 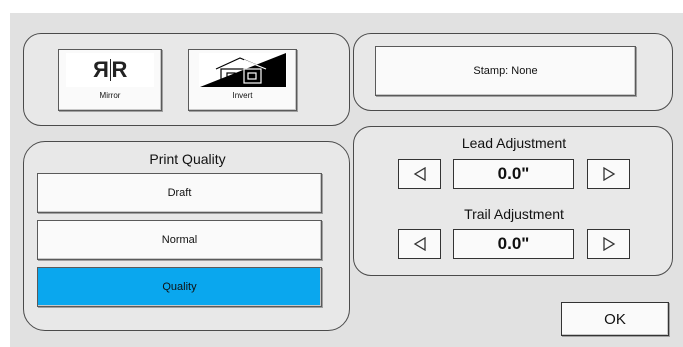 I want to click on lead-decrease-button, so click(x=419, y=174).